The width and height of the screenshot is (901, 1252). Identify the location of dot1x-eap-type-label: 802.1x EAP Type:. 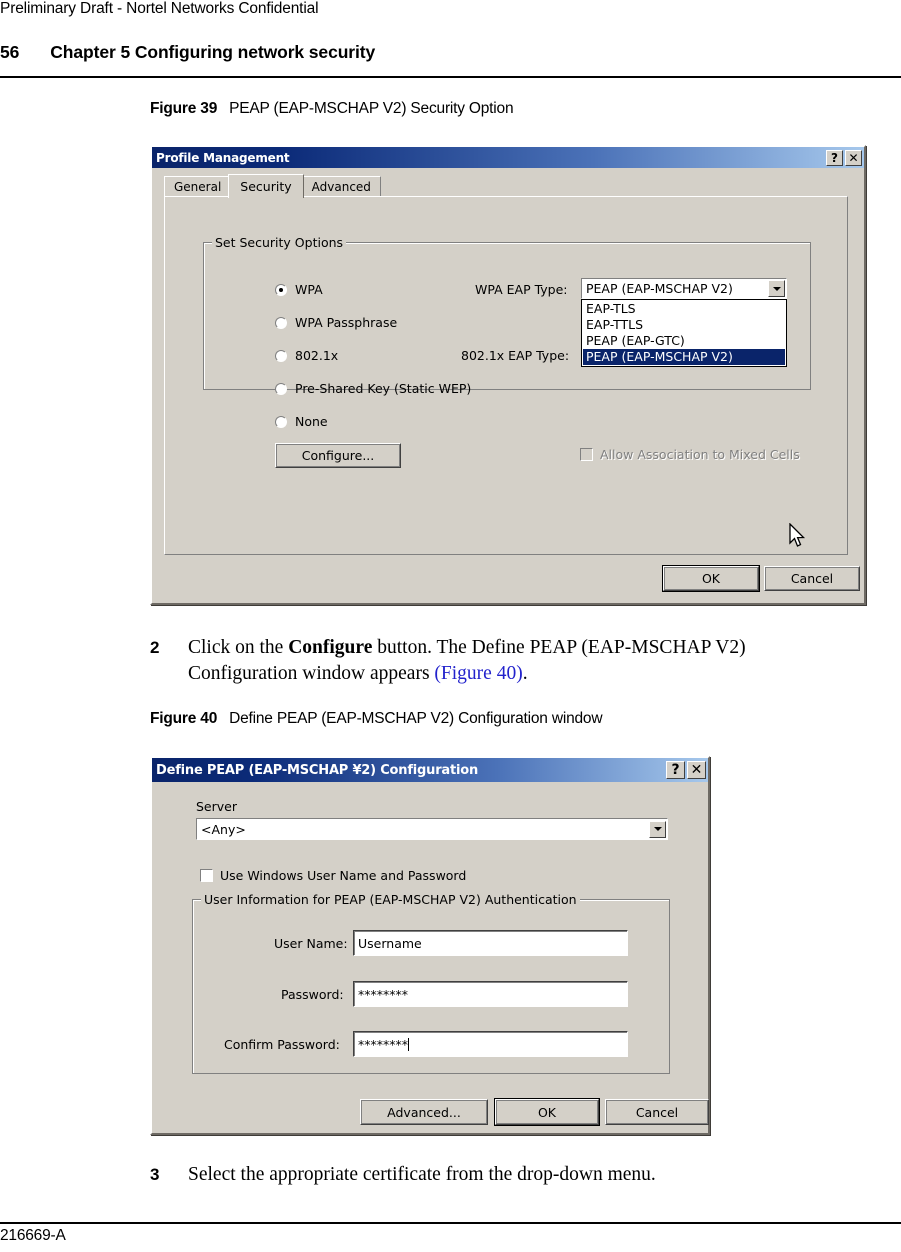
(515, 355).